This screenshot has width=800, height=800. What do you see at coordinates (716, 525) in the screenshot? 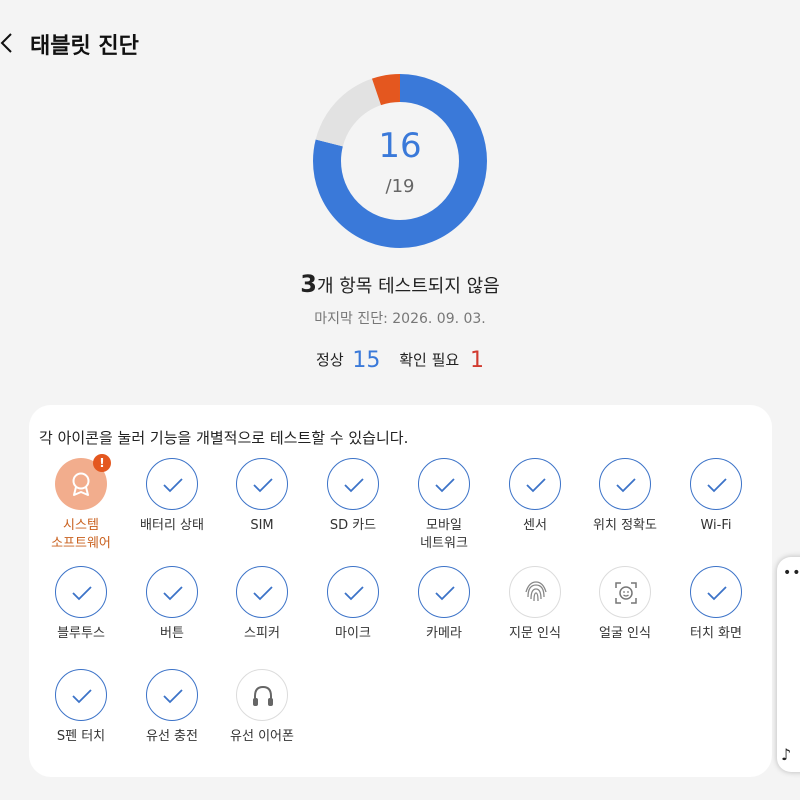
I see `test-item-label: Wi-Fi` at bounding box center [716, 525].